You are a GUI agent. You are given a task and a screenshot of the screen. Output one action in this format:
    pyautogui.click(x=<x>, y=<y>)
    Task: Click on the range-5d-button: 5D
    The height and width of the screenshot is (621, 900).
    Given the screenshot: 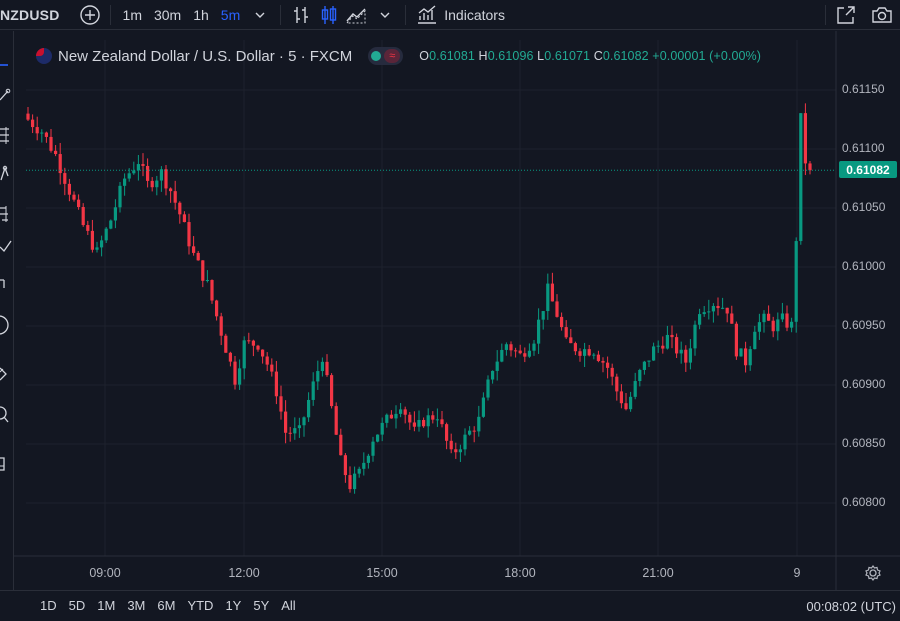 What is the action you would take?
    pyautogui.click(x=77, y=605)
    